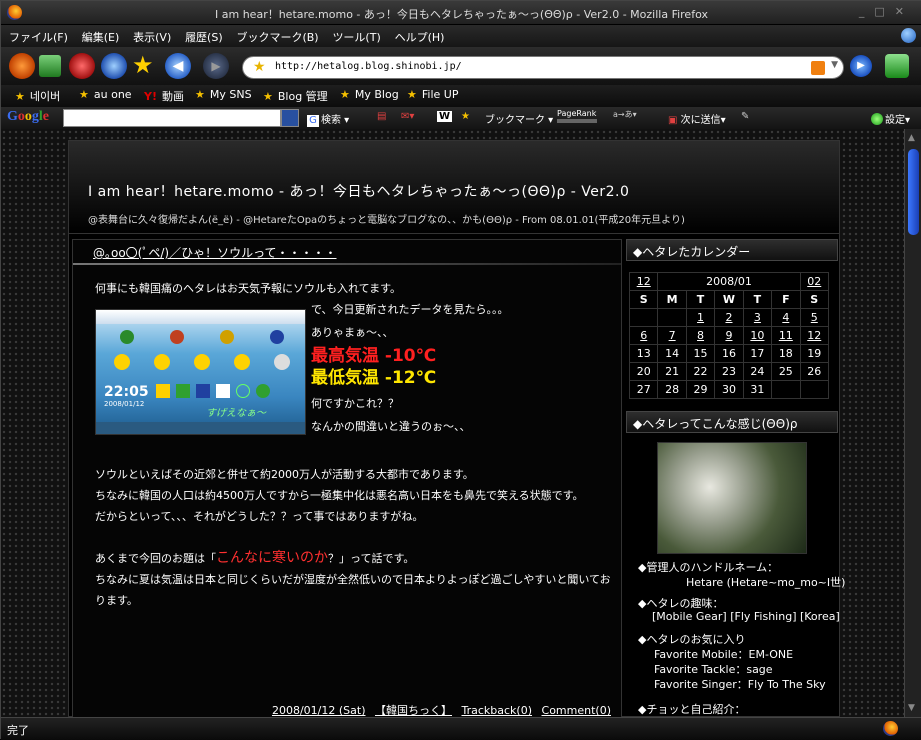 The height and width of the screenshot is (740, 921). I want to click on menu-history: 履歴(S), so click(204, 37).